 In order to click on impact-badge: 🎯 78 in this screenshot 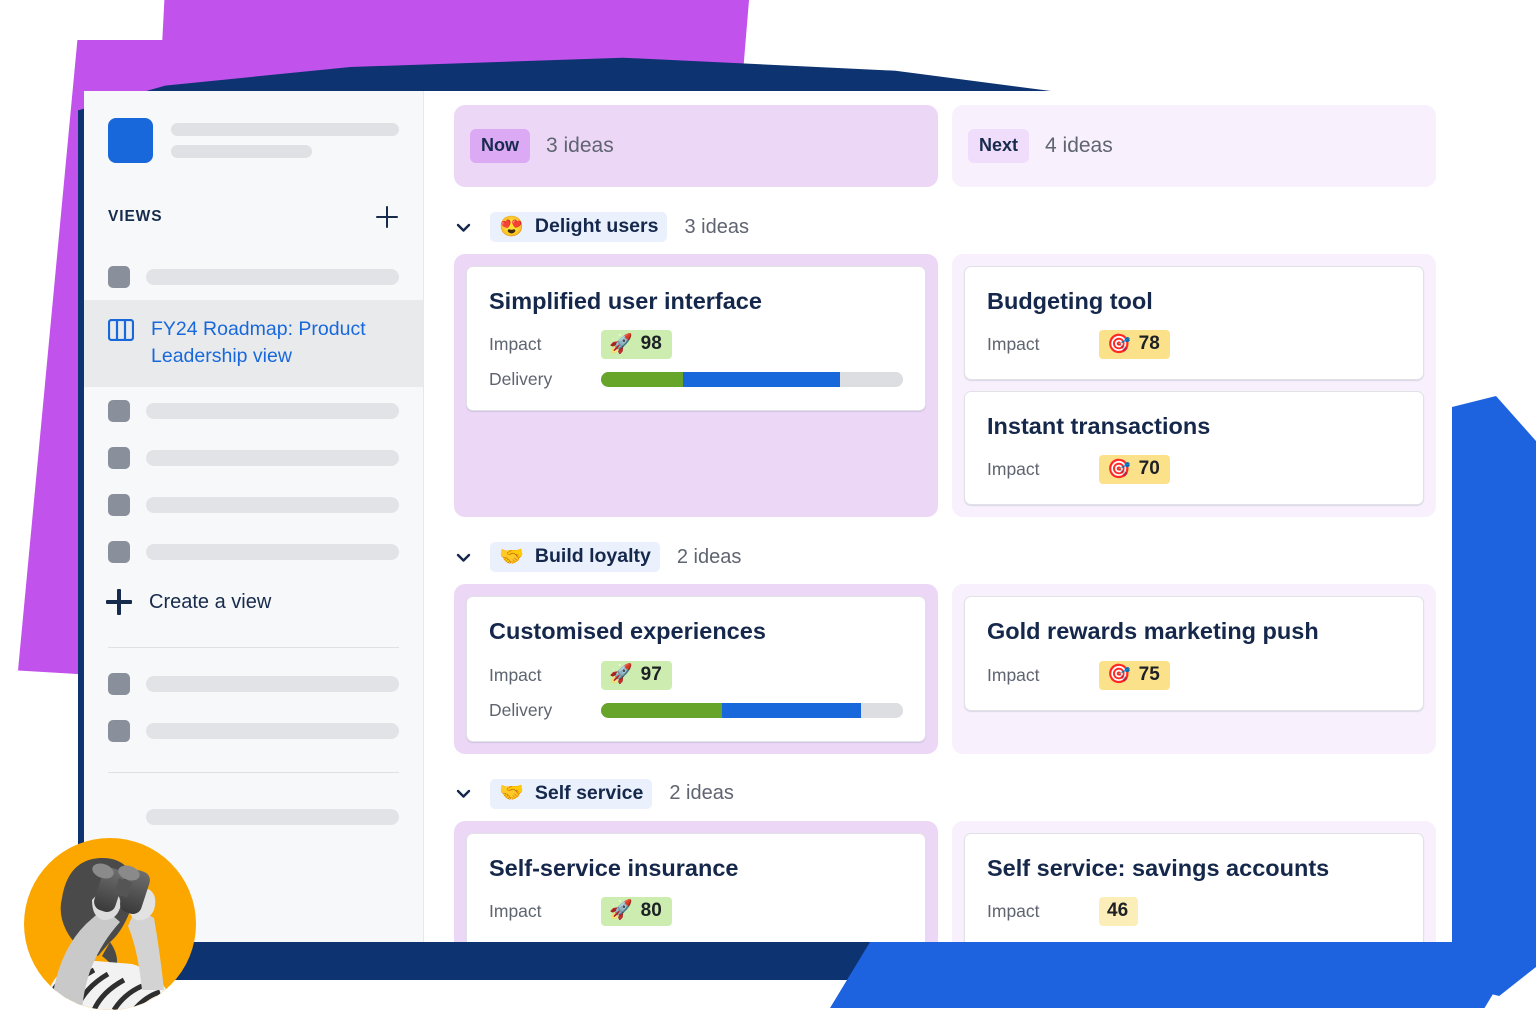, I will do `click(1134, 345)`.